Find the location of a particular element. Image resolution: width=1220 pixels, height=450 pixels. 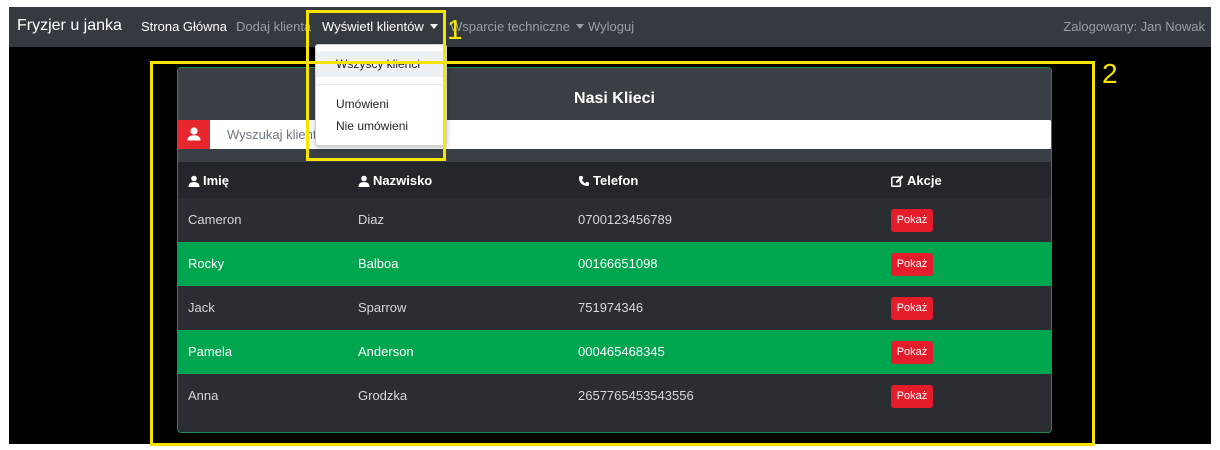

nav-add-client: Dodaj klienta is located at coordinates (273, 26).